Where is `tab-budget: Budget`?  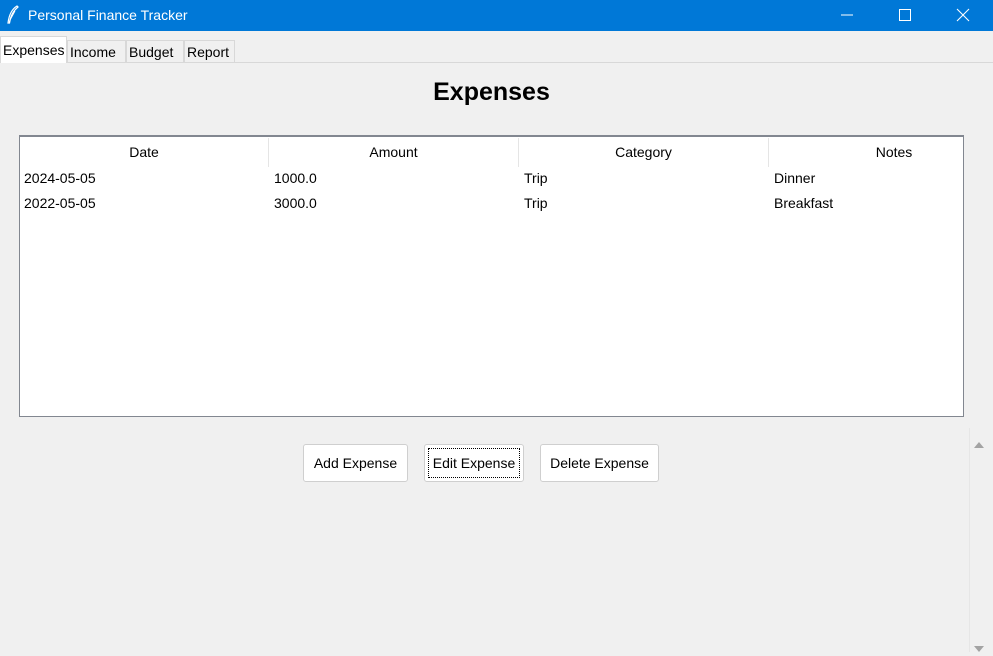
tab-budget: Budget is located at coordinates (155, 51).